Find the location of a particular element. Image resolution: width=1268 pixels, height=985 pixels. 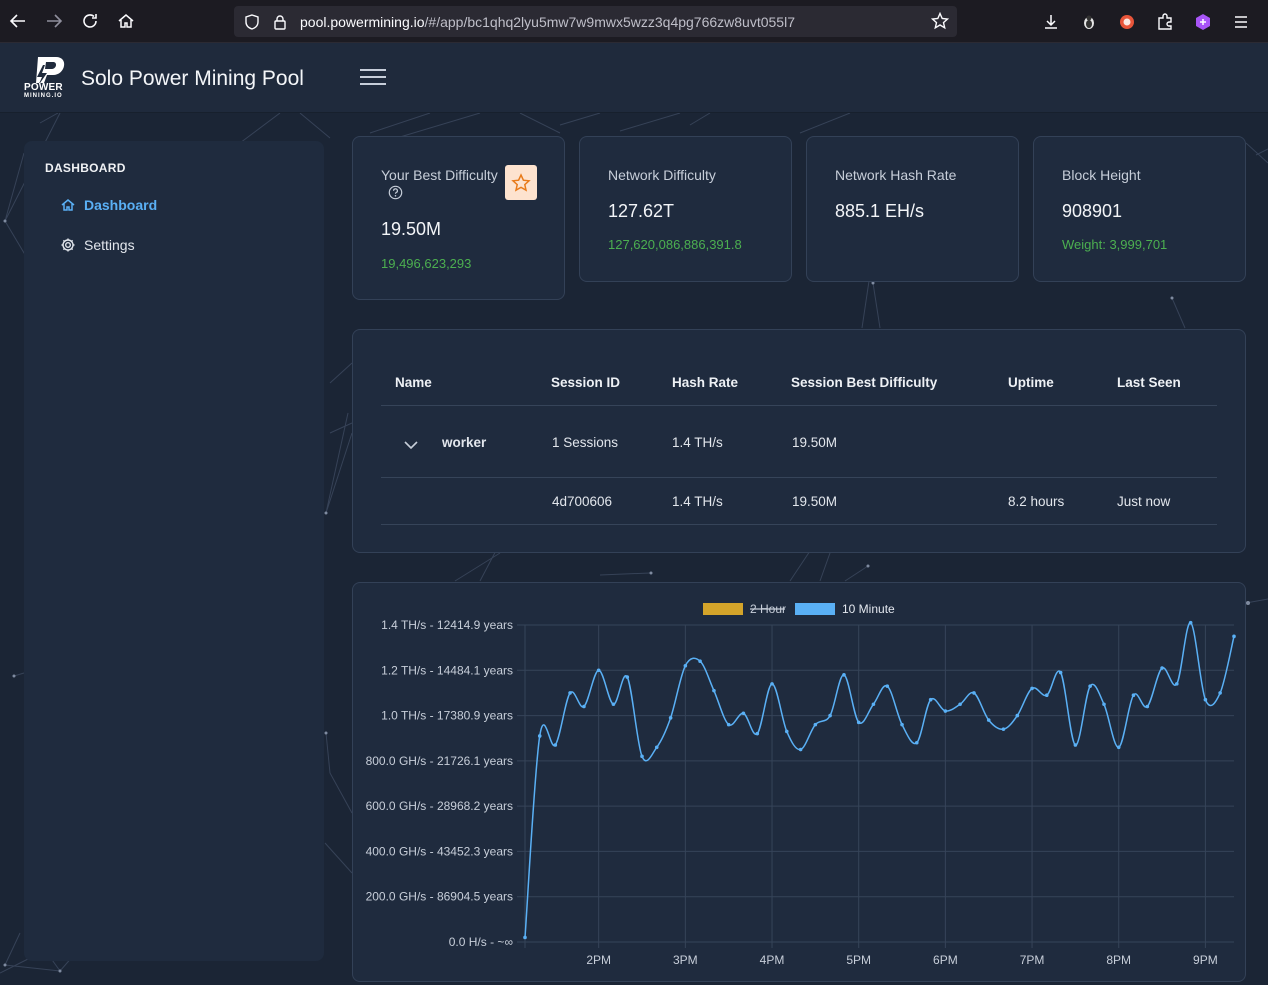

y-tick-label: 1.0 TH/s - 17380.9 years is located at coordinates (447, 716).